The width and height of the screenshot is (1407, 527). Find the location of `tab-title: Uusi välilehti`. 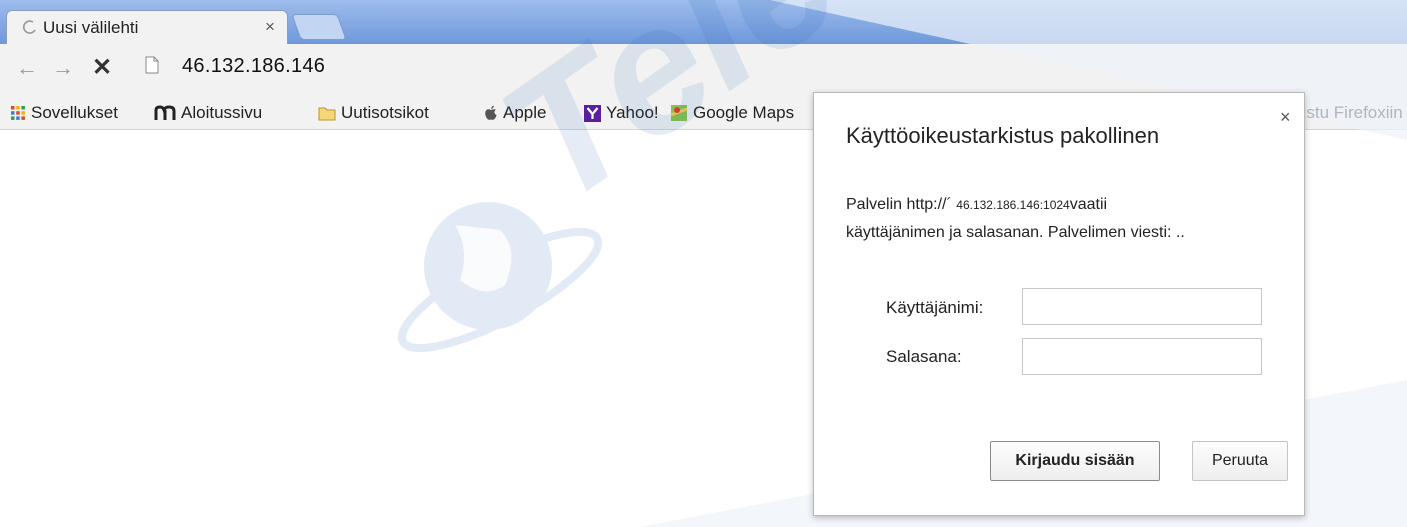

tab-title: Uusi välilehti is located at coordinates (91, 27).